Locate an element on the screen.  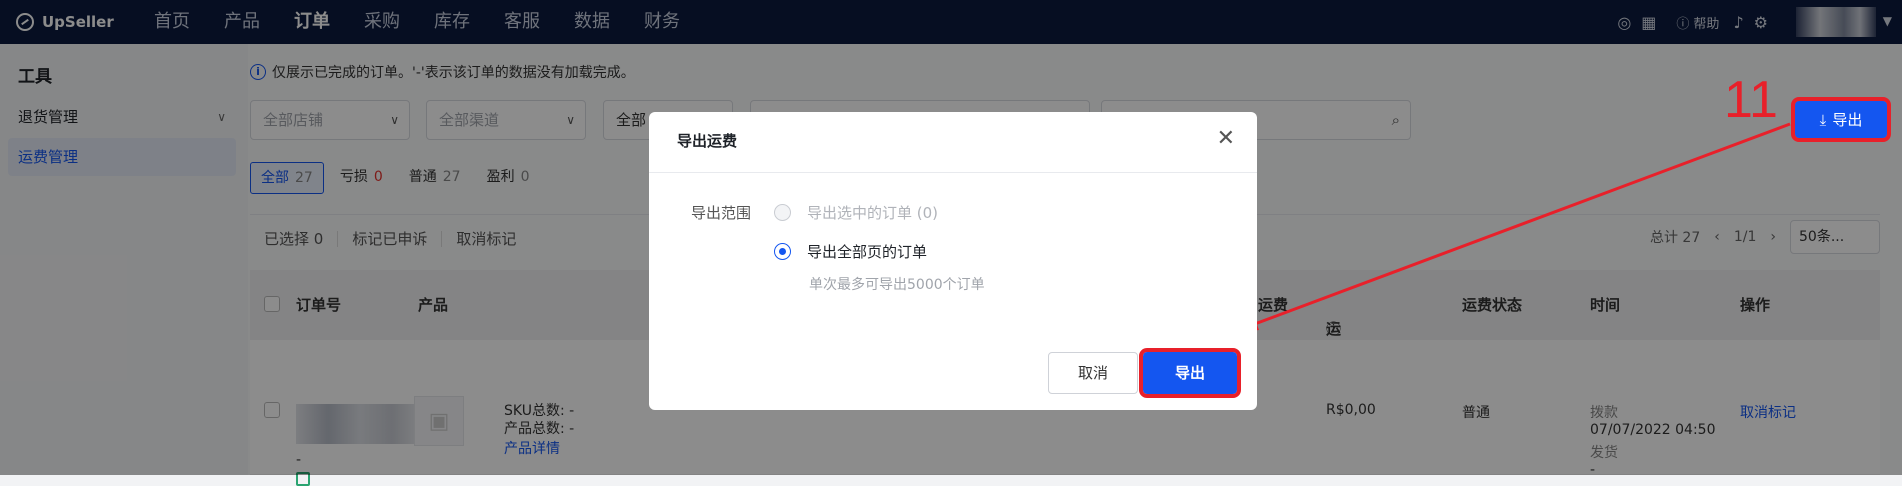
dialog-title: 导出运费 is located at coordinates (707, 141).